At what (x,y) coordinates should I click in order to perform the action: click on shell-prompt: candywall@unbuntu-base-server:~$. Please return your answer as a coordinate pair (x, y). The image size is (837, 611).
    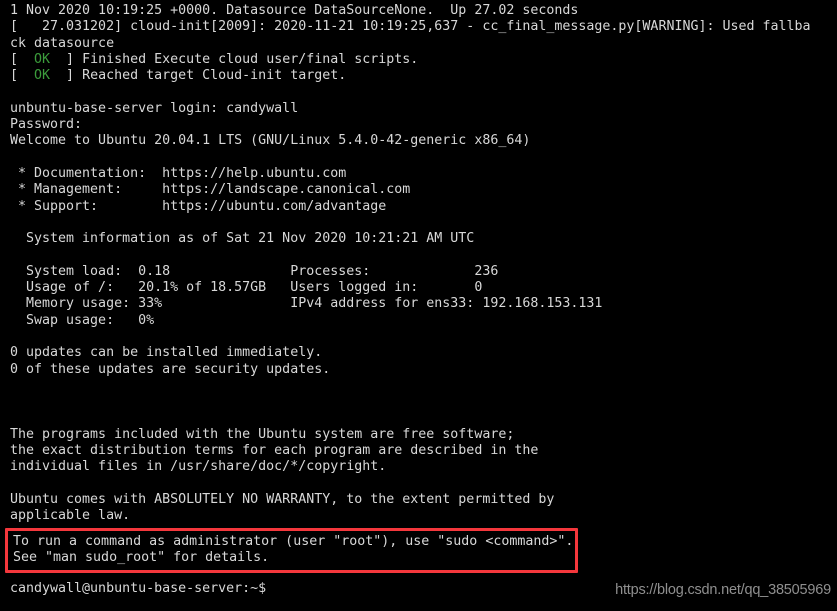
    Looking at the image, I should click on (146, 588).